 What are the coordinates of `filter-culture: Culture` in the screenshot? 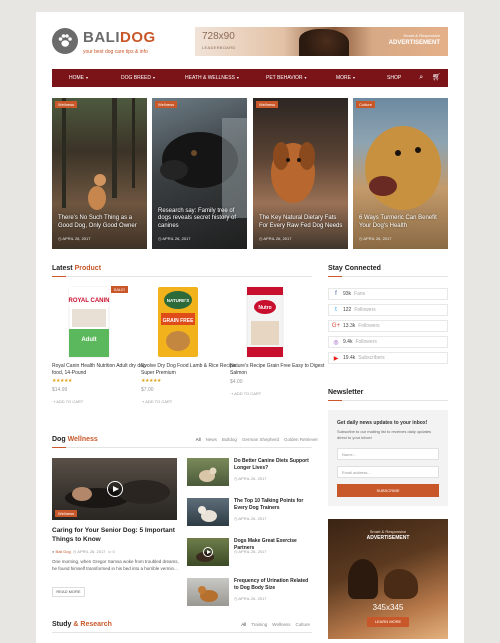 It's located at (302, 624).